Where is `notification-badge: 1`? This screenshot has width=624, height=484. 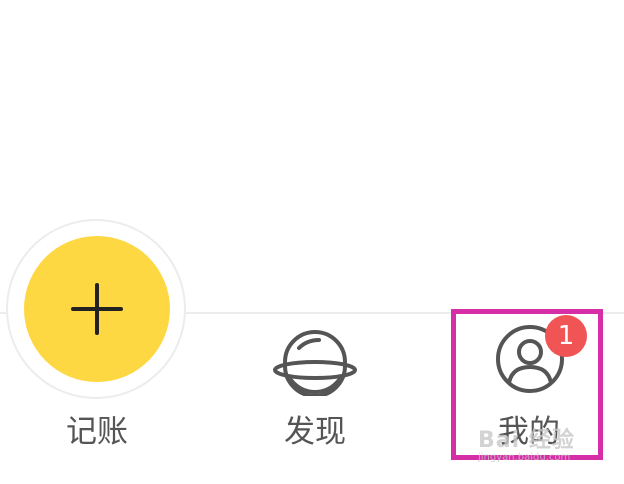
notification-badge: 1 is located at coordinates (566, 336).